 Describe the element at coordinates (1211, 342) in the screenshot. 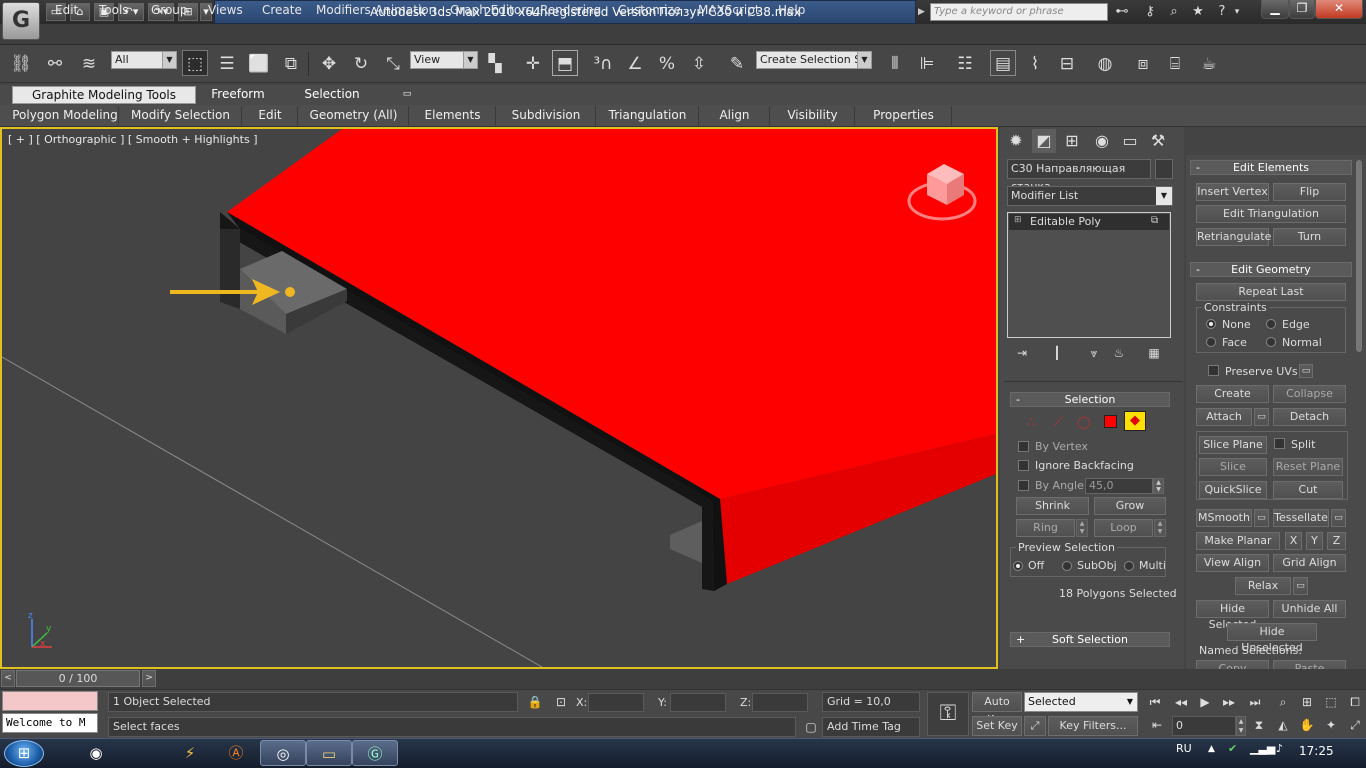

I see `constraint-face-radio` at that location.